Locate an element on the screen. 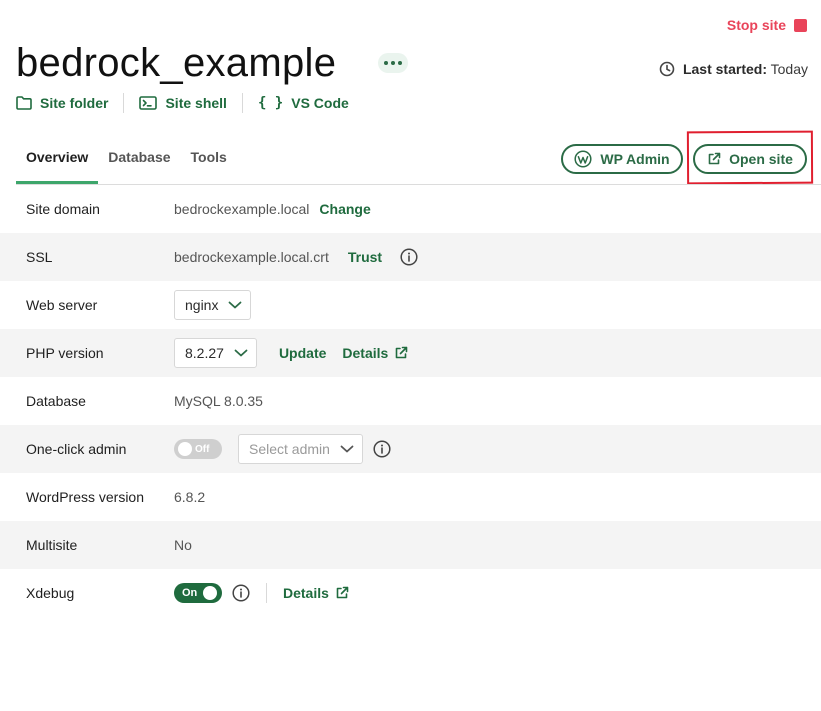 The image size is (821, 711). multisite-value: No is located at coordinates (183, 545).